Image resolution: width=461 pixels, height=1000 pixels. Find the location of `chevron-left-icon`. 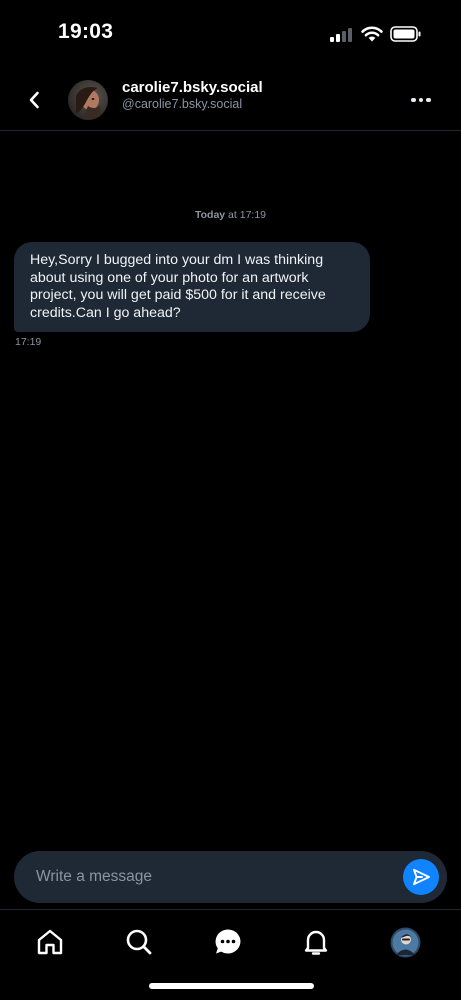

chevron-left-icon is located at coordinates (34, 100).